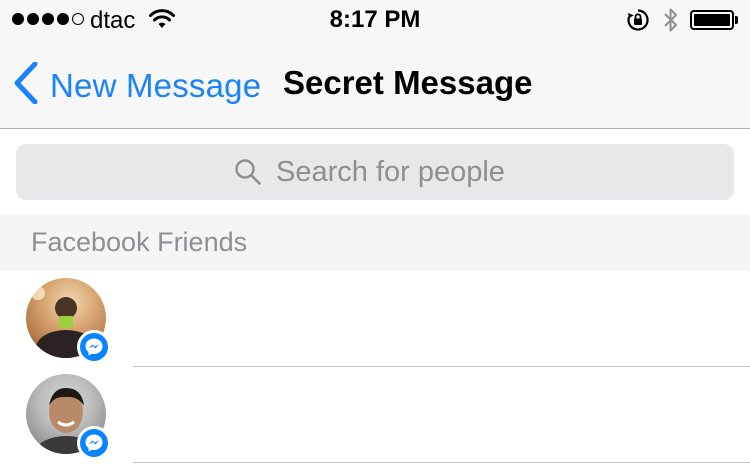 Image resolution: width=750 pixels, height=468 pixels. What do you see at coordinates (248, 172) in the screenshot?
I see `search-icon` at bounding box center [248, 172].